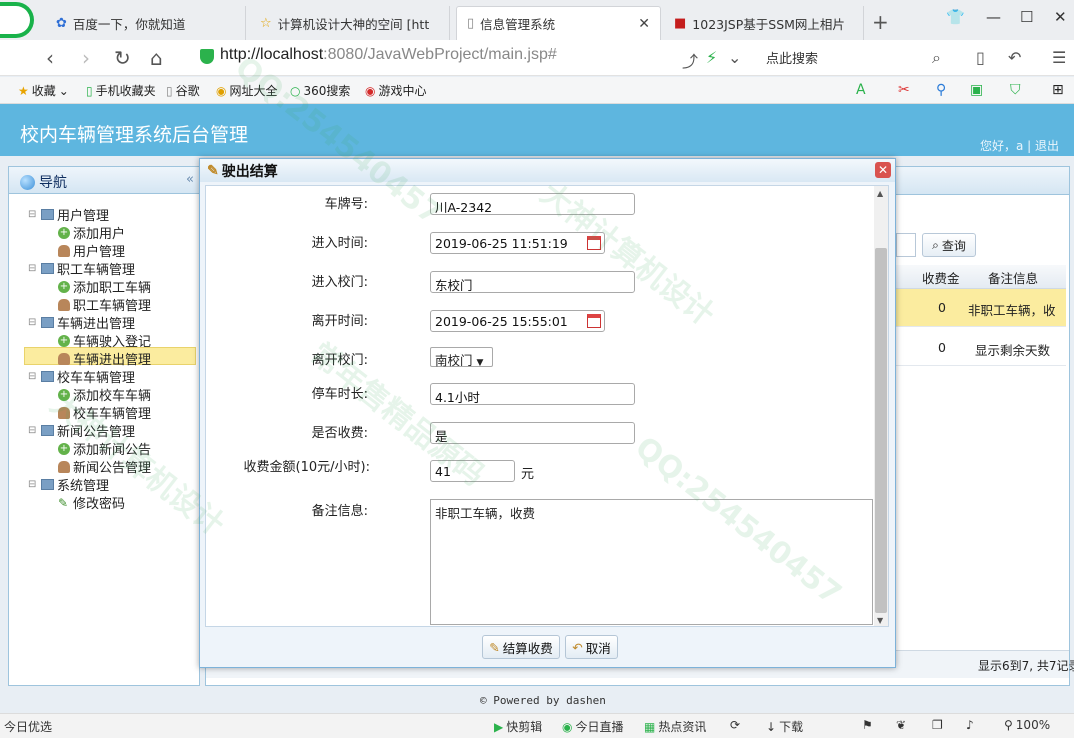  Describe the element at coordinates (521, 647) in the screenshot. I see `settle-button: ✎ 结算收费` at that location.